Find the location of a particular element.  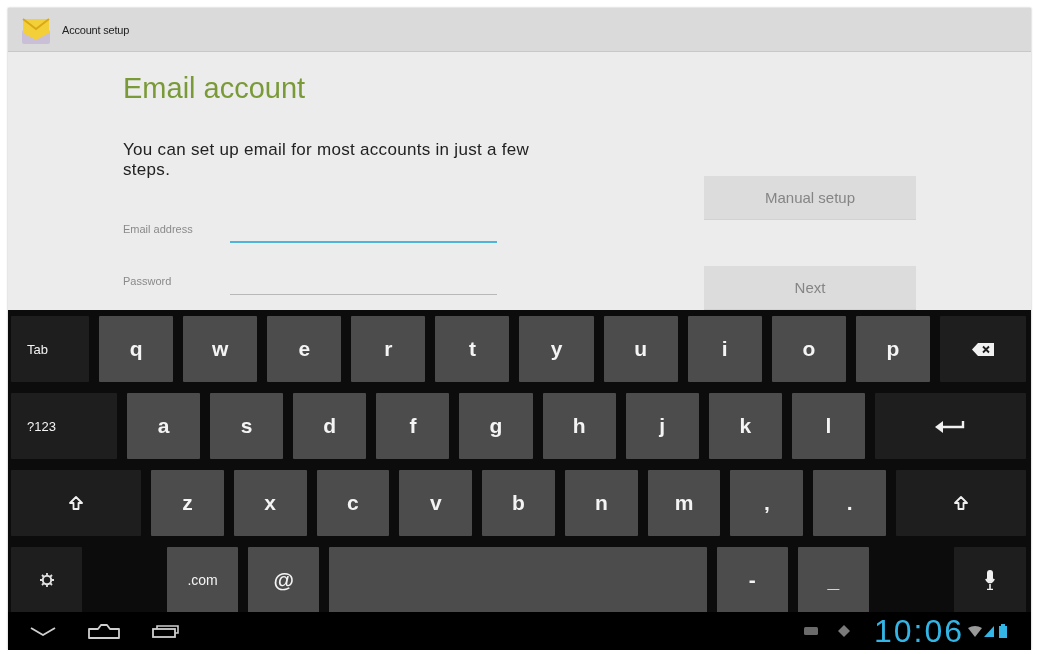

keyboard-key: j is located at coordinates (662, 426).